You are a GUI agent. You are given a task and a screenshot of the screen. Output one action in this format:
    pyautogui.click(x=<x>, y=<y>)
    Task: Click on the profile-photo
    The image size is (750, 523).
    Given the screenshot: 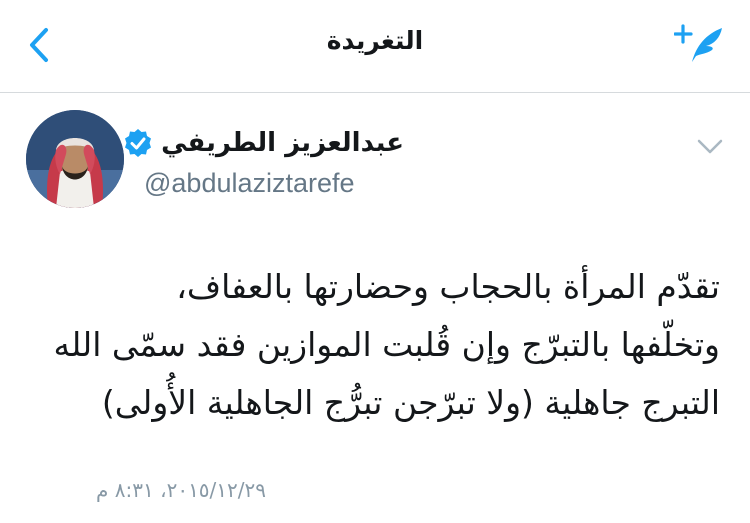 What is the action you would take?
    pyautogui.click(x=75, y=159)
    